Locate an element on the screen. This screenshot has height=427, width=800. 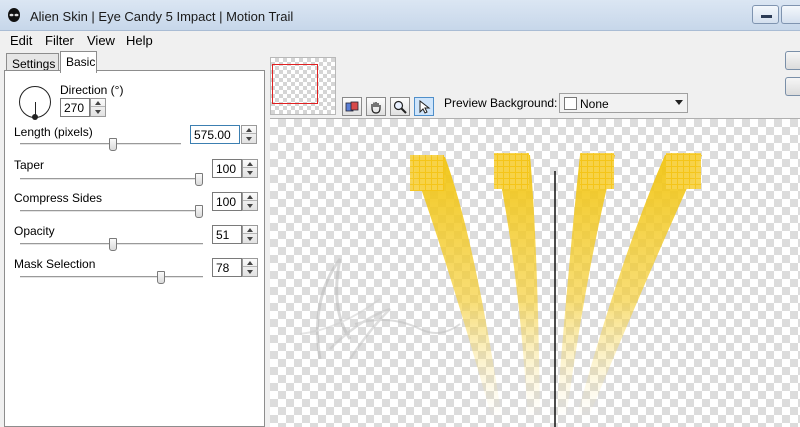
minimize-icon is located at coordinates (766, 16).